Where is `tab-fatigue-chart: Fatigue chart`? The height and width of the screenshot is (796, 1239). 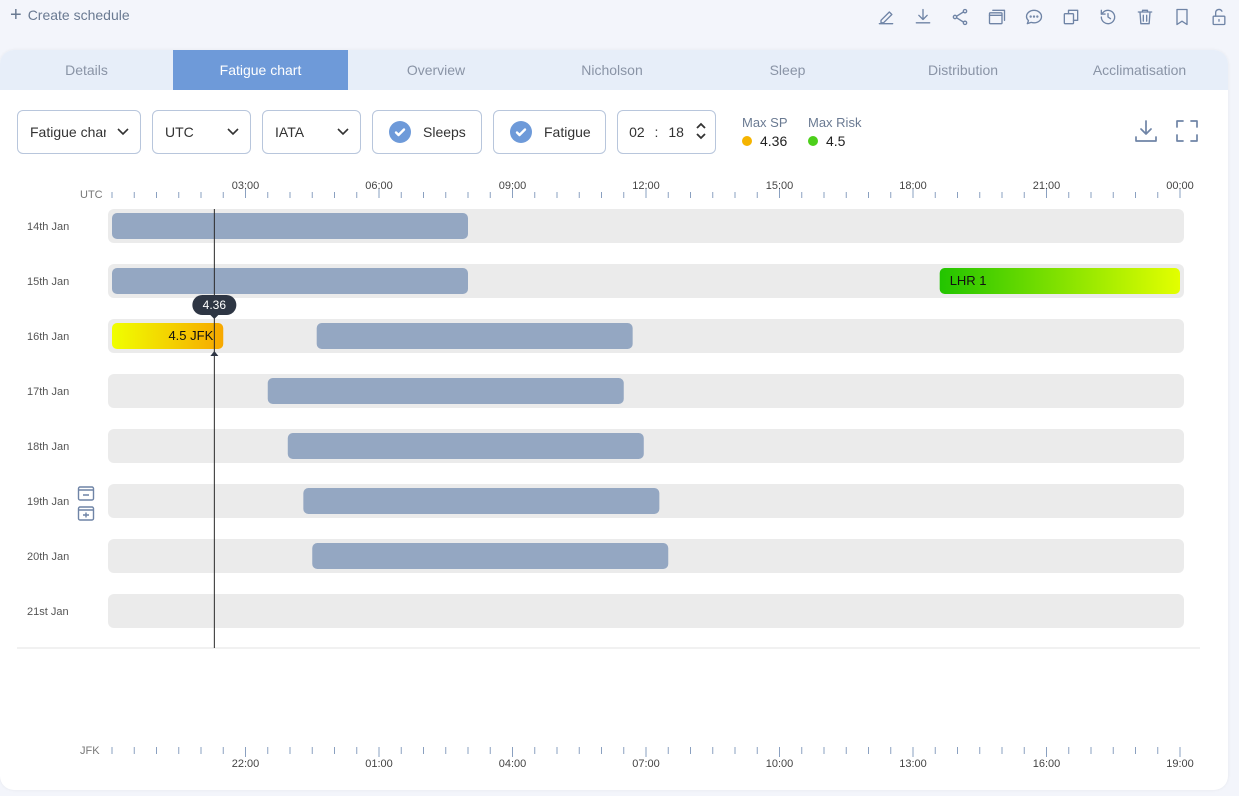
tab-fatigue-chart: Fatigue chart is located at coordinates (260, 70).